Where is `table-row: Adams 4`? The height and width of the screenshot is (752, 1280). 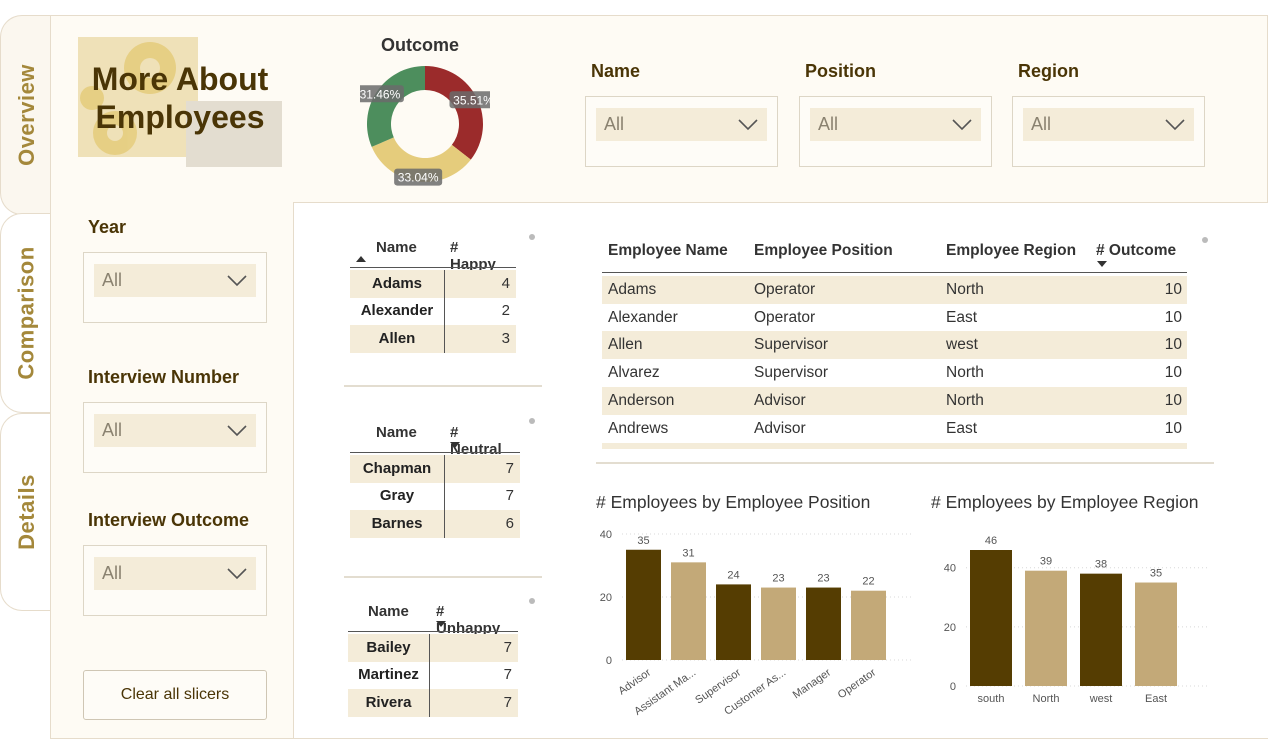
table-row: Adams 4 is located at coordinates (433, 284).